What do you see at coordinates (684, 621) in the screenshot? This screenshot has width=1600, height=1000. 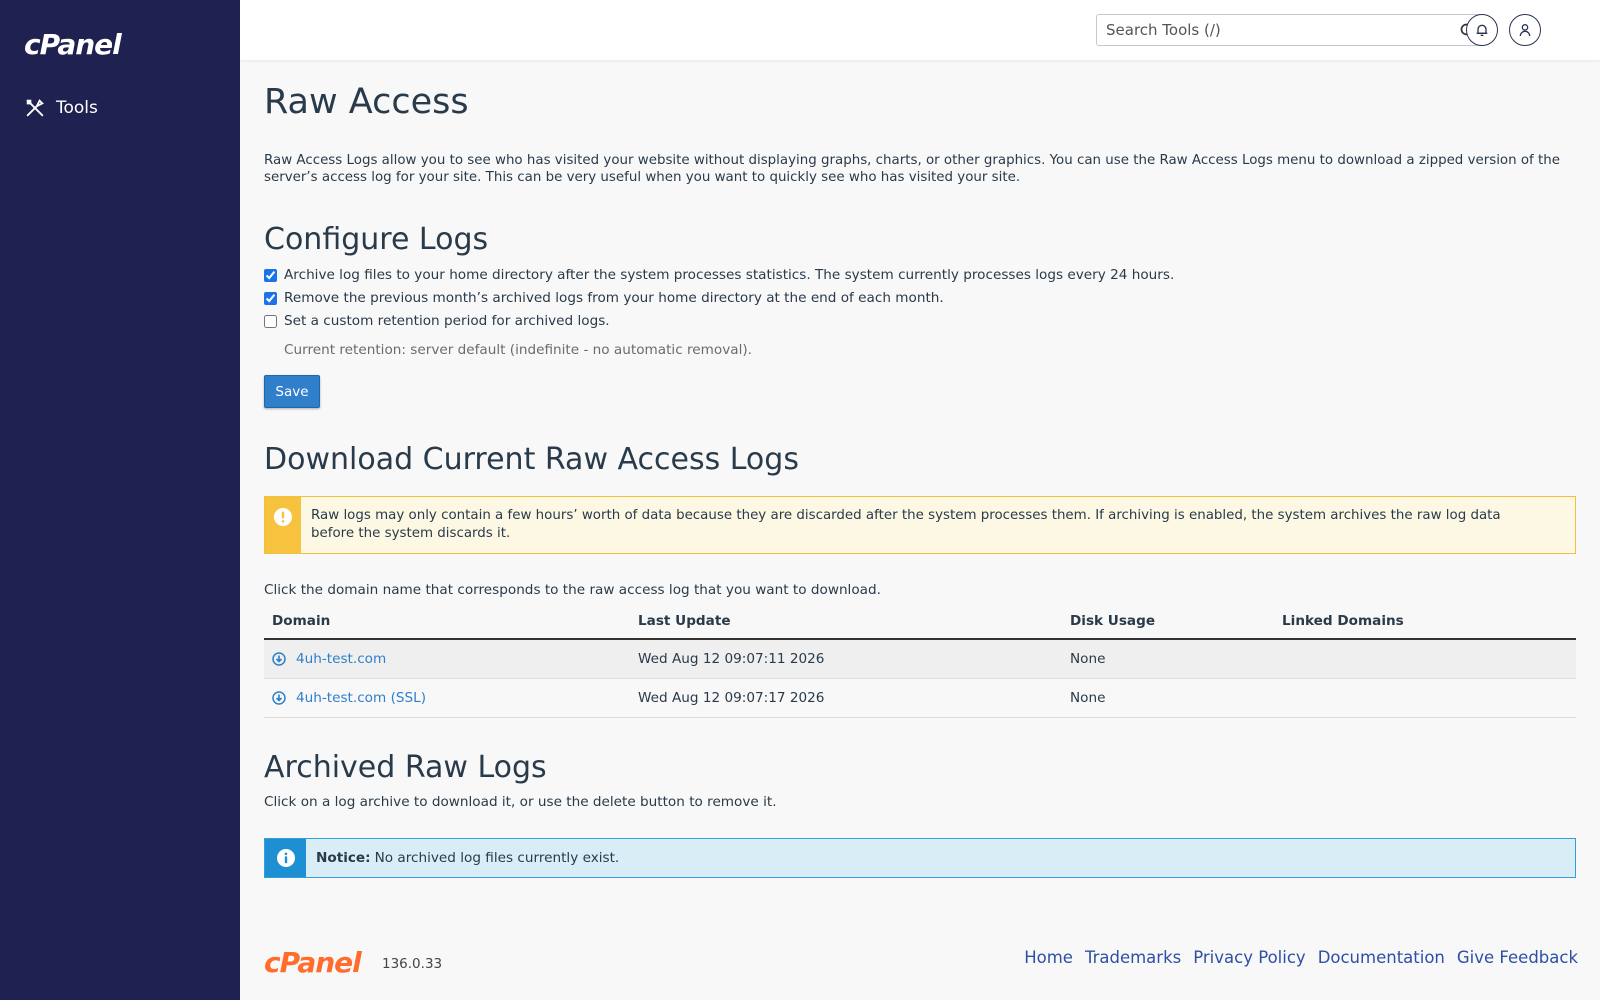 I see `column-last-update: Last Update` at bounding box center [684, 621].